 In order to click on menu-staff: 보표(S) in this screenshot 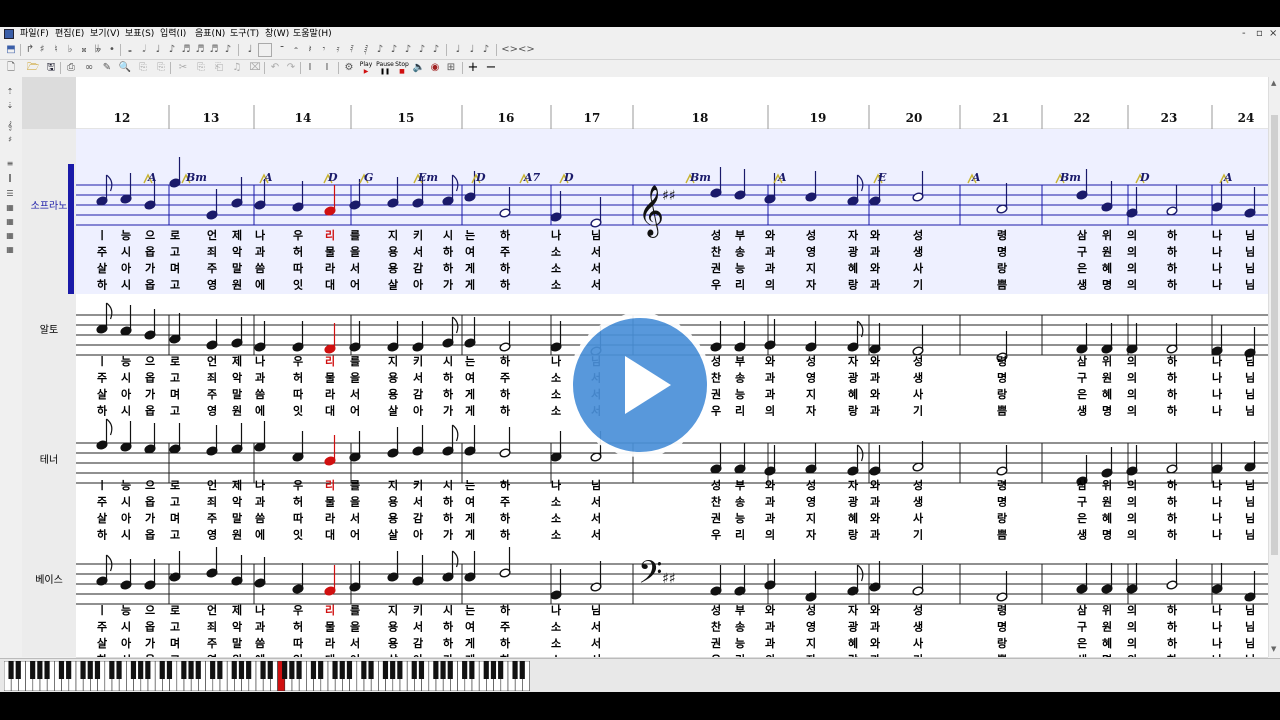, I will do `click(139, 34)`.